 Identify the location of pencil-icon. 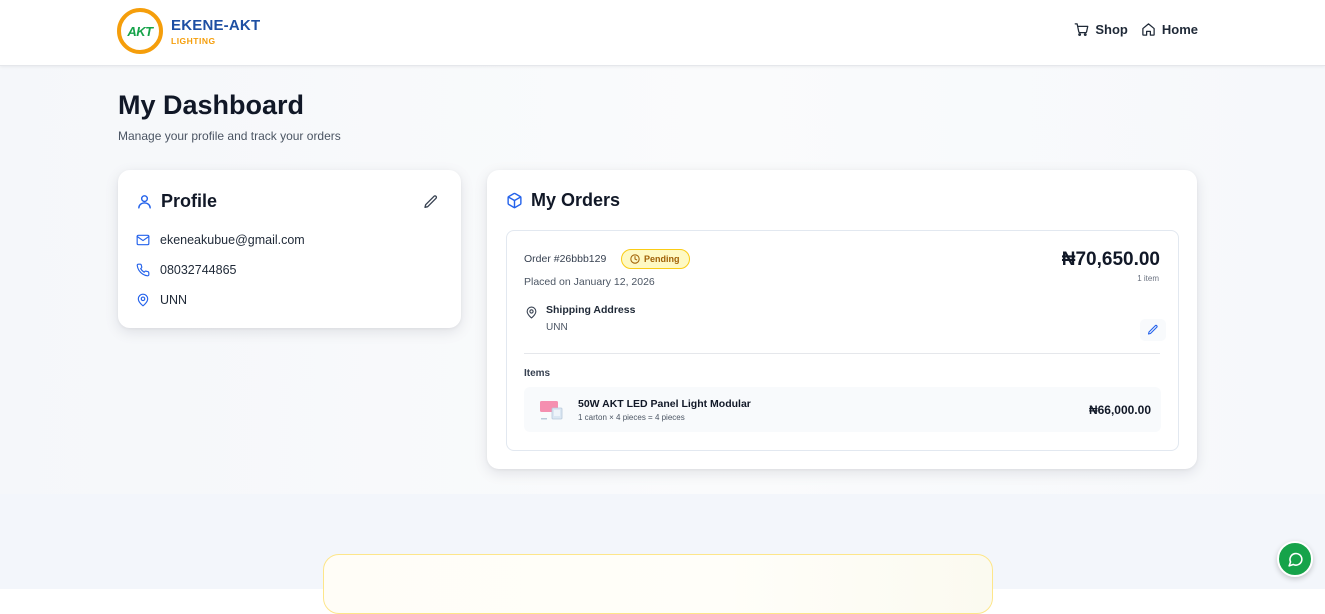
(1152, 329).